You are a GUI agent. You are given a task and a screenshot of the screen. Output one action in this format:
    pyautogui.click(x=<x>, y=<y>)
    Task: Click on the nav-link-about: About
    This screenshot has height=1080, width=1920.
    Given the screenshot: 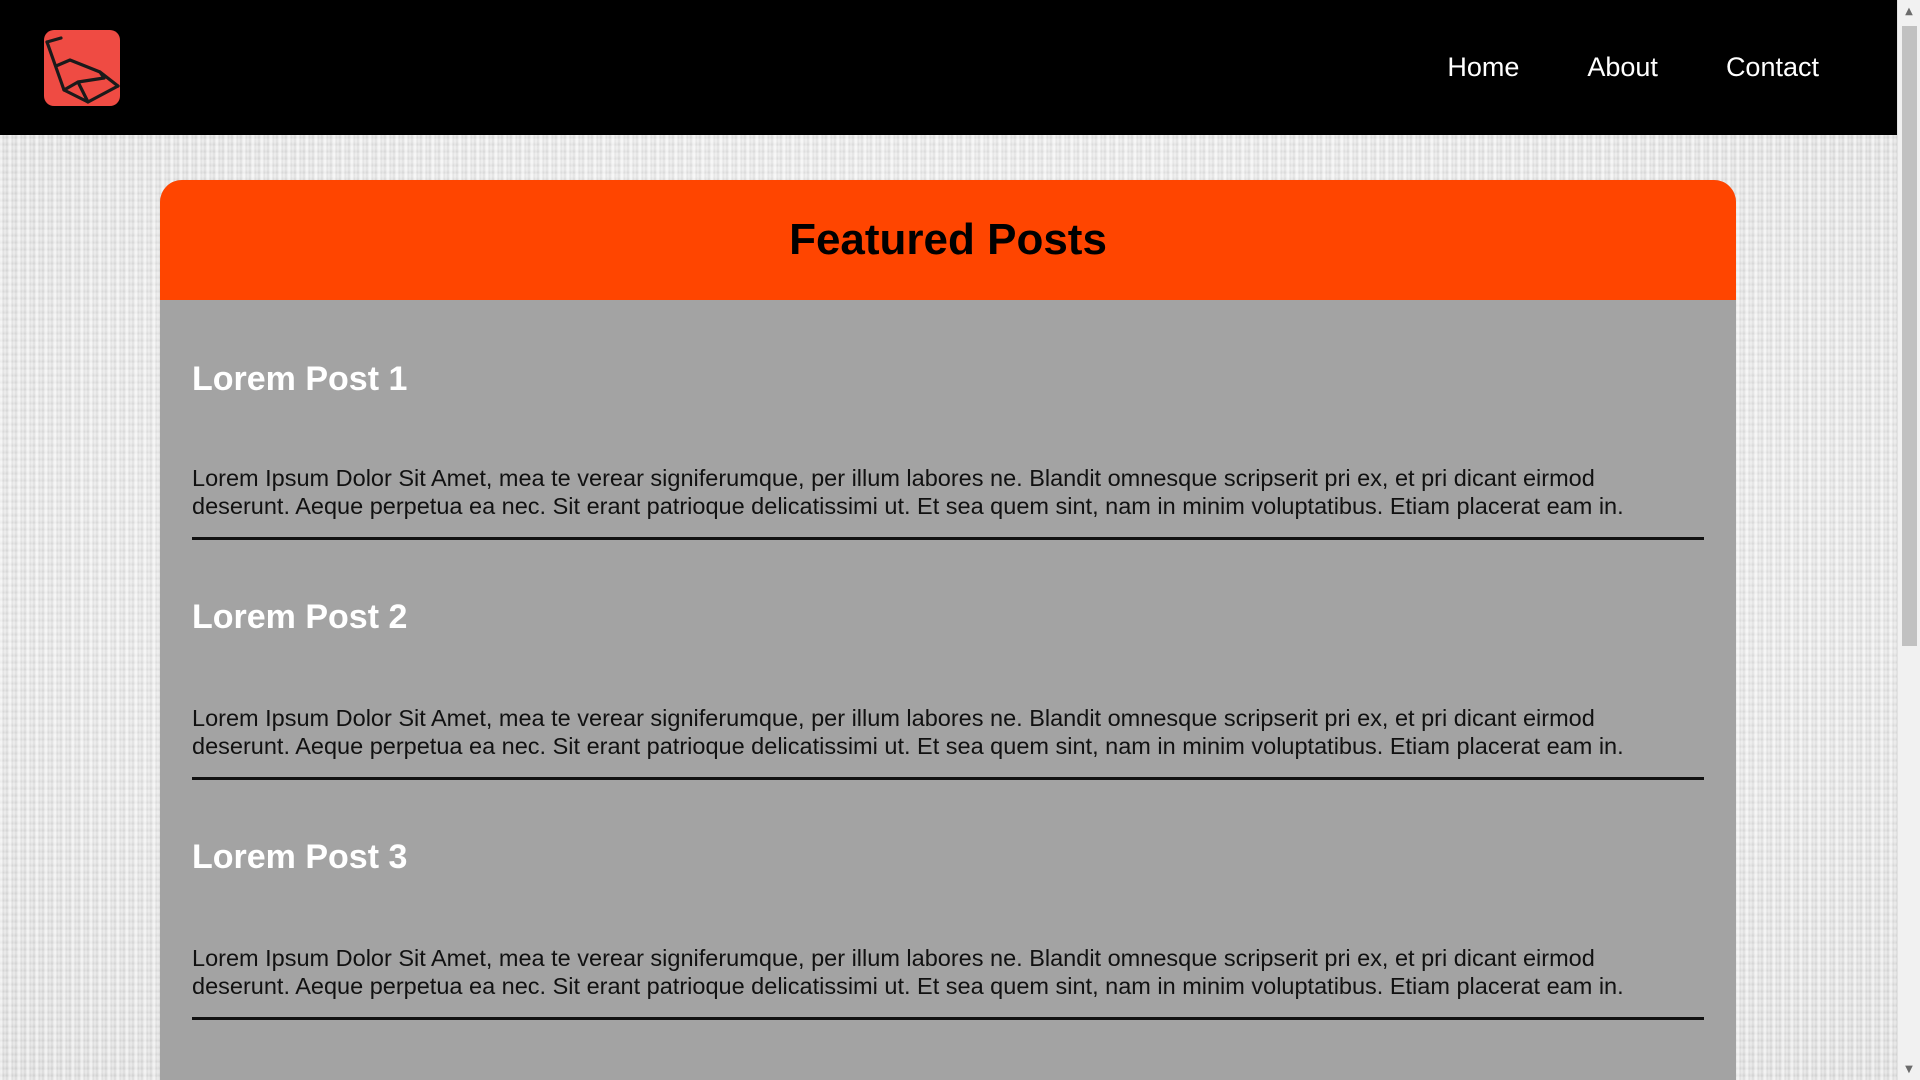 What is the action you would take?
    pyautogui.click(x=1622, y=67)
    